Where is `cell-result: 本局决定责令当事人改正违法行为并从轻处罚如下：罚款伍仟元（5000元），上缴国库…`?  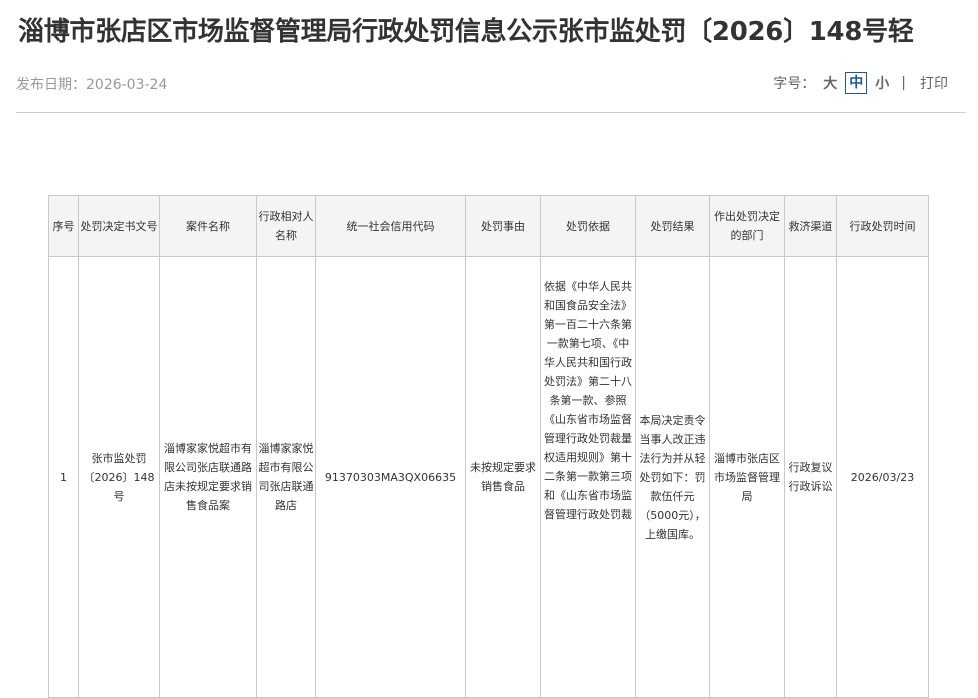
cell-result: 本局决定责令当事人改正违法行为并从轻处罚如下：罚款伍仟元（5000元），上缴国库… is located at coordinates (672, 477).